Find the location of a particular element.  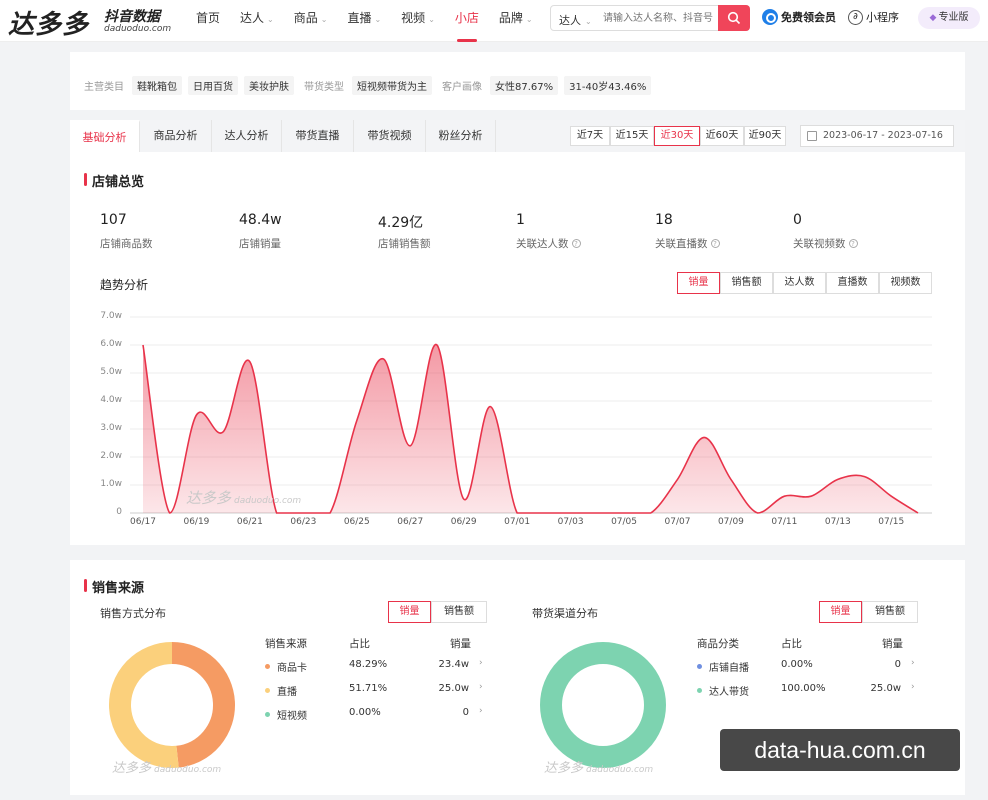

domain-overlay: data-hua.com.cn is located at coordinates (840, 750).